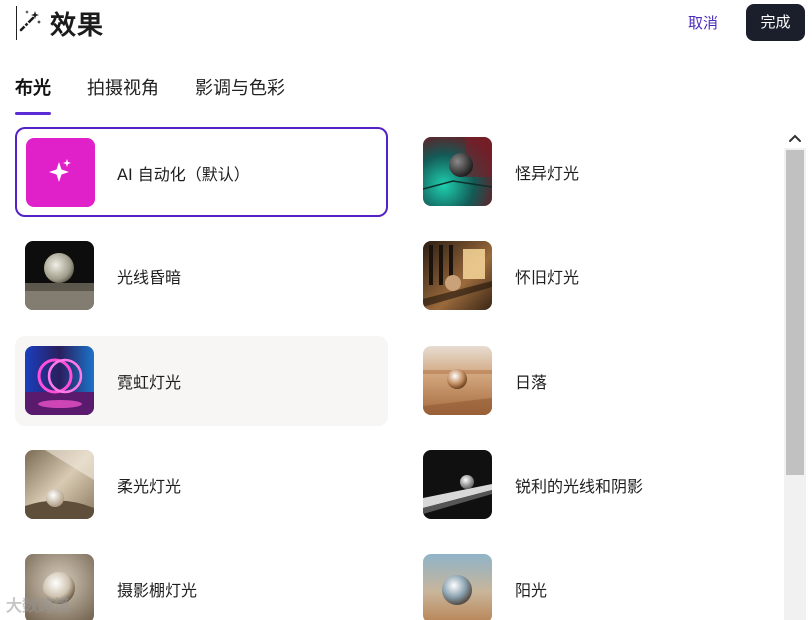 This screenshot has height=620, width=812. What do you see at coordinates (59, 484) in the screenshot?
I see `soft-light-thumbnail` at bounding box center [59, 484].